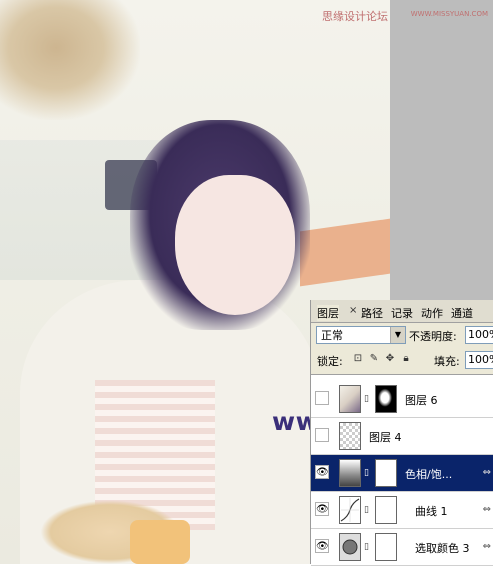 Image resolution: width=493 pixels, height=566 pixels. What do you see at coordinates (358, 359) in the screenshot?
I see `lock-transparent-icon: ⊡` at bounding box center [358, 359].